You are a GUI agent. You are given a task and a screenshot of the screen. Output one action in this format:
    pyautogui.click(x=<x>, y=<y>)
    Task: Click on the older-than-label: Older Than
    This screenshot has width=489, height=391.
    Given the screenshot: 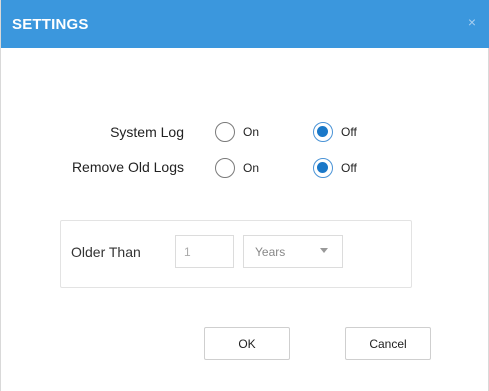 What is the action you would take?
    pyautogui.click(x=106, y=252)
    